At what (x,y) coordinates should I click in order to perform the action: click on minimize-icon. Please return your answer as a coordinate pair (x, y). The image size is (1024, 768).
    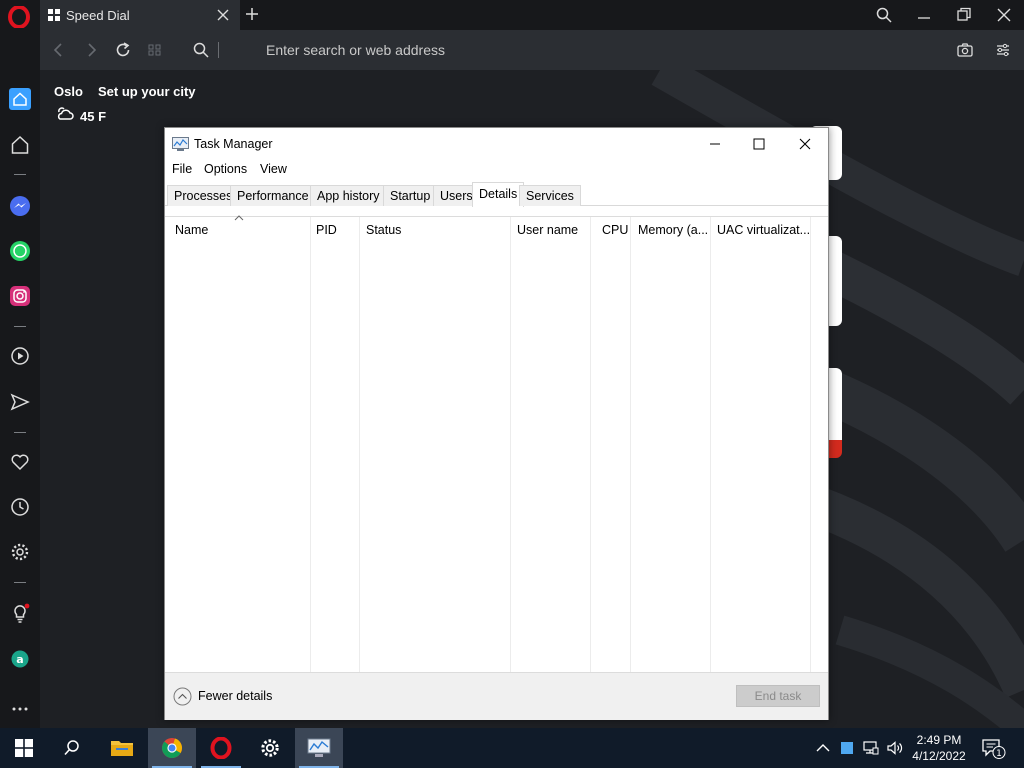
    Looking at the image, I should click on (924, 15).